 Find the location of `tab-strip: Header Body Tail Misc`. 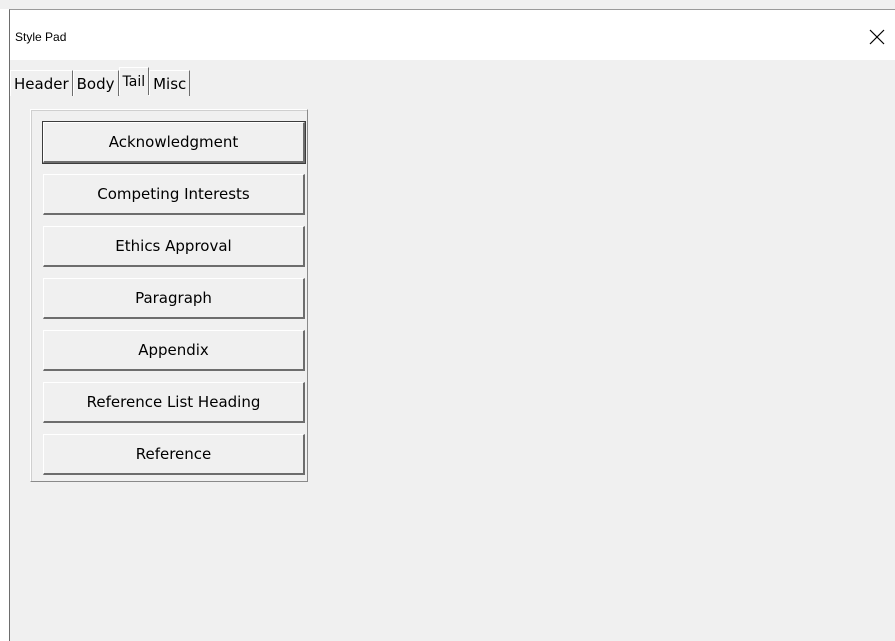

tab-strip: Header Body Tail Misc is located at coordinates (100, 82).